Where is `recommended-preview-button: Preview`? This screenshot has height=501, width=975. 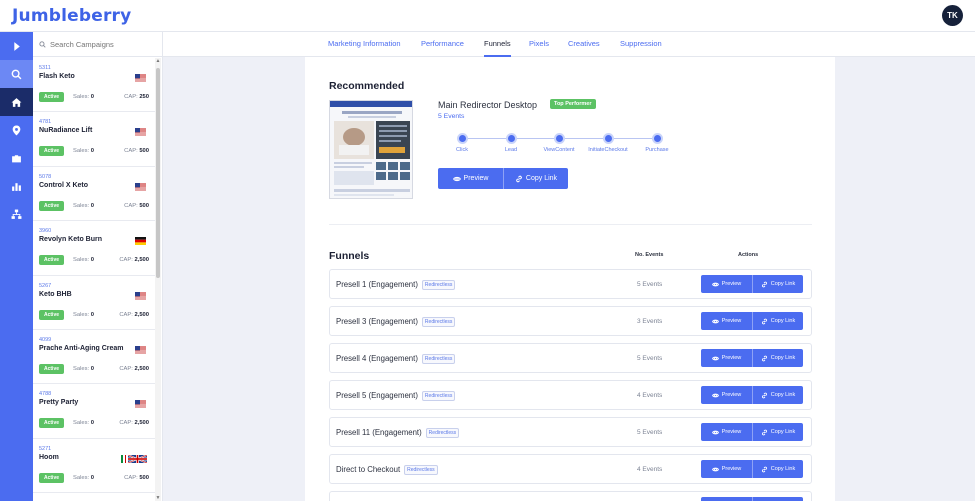
recommended-preview-button: Preview is located at coordinates (470, 178).